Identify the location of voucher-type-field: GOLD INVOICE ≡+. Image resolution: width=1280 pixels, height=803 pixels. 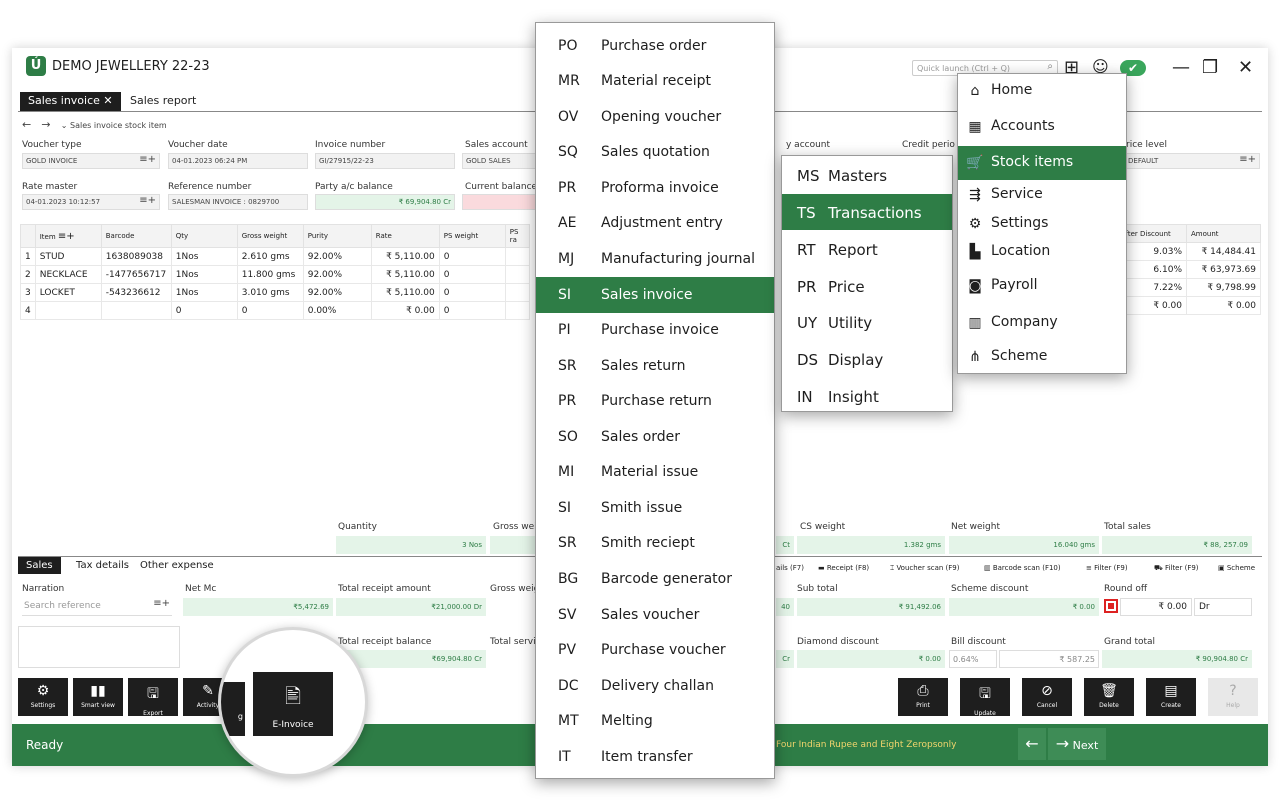
(91, 161).